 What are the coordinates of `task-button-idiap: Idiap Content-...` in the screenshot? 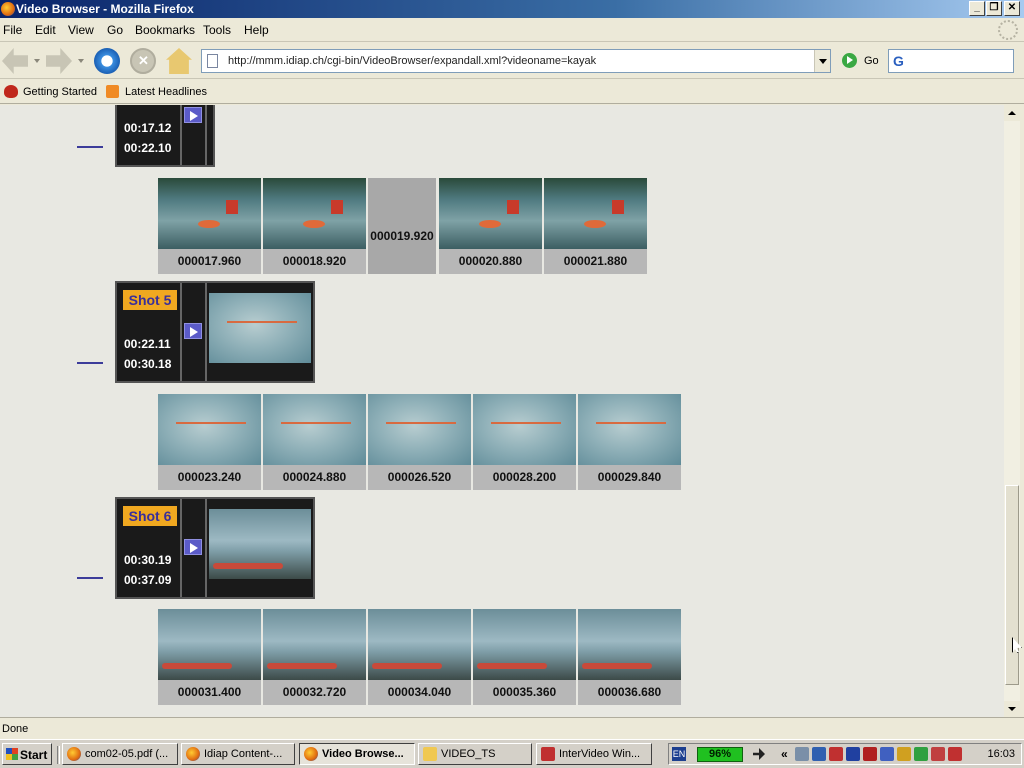 It's located at (238, 754).